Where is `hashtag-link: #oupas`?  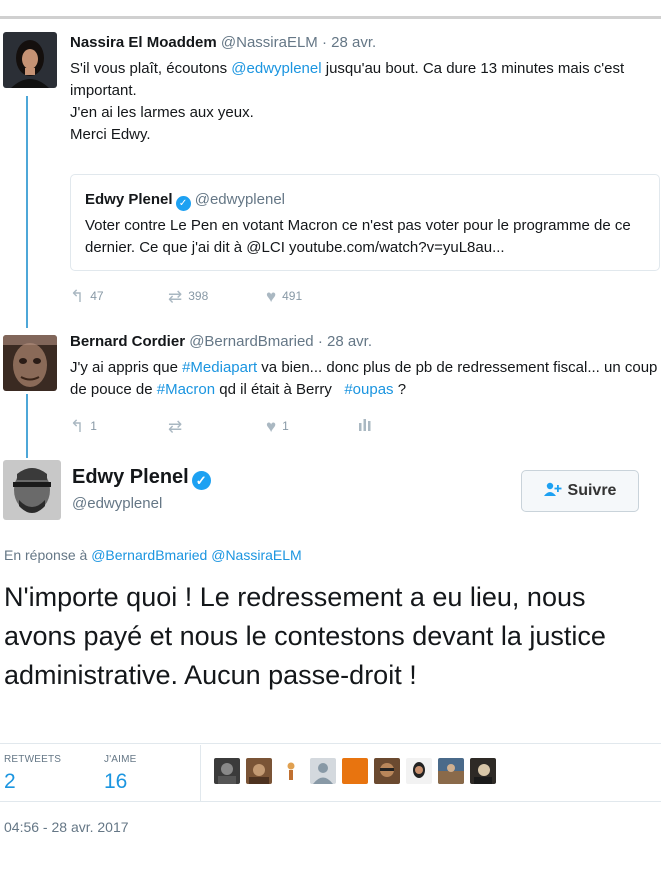 hashtag-link: #oupas is located at coordinates (368, 389).